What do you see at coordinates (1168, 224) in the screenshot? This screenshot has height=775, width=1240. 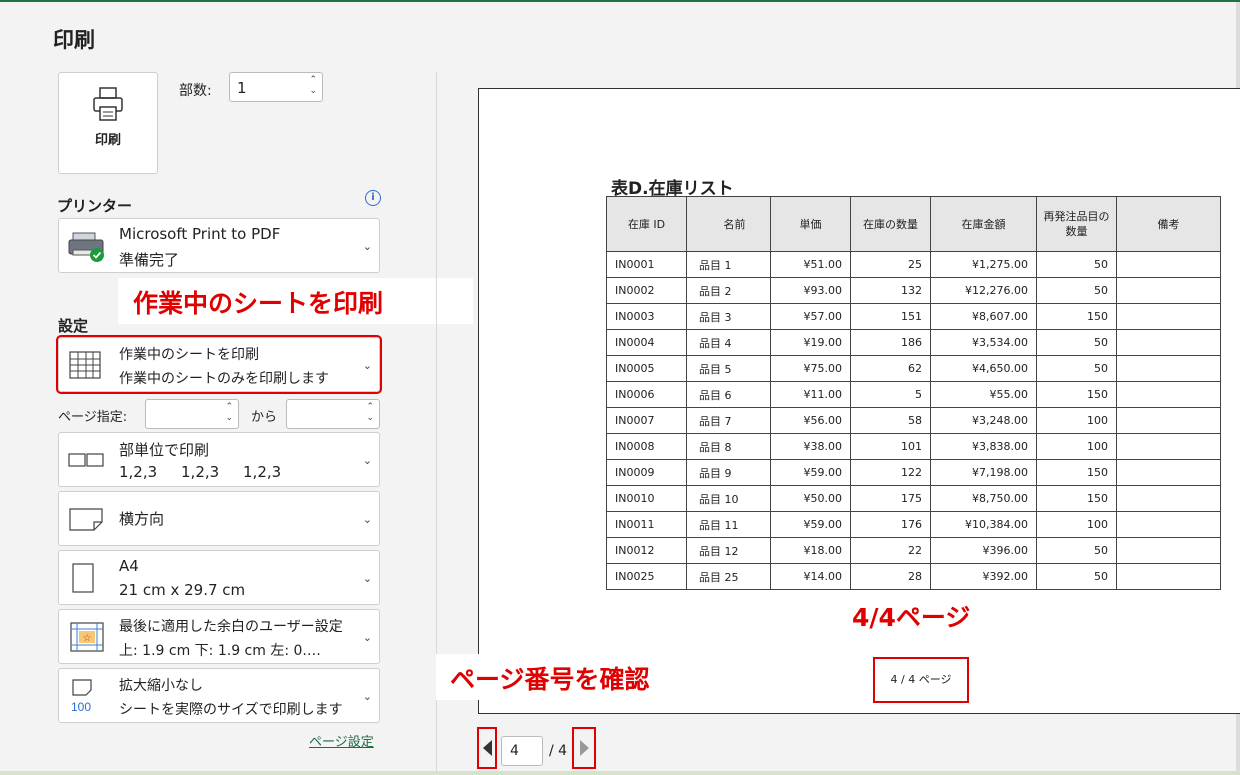 I see `column-header: 備考` at bounding box center [1168, 224].